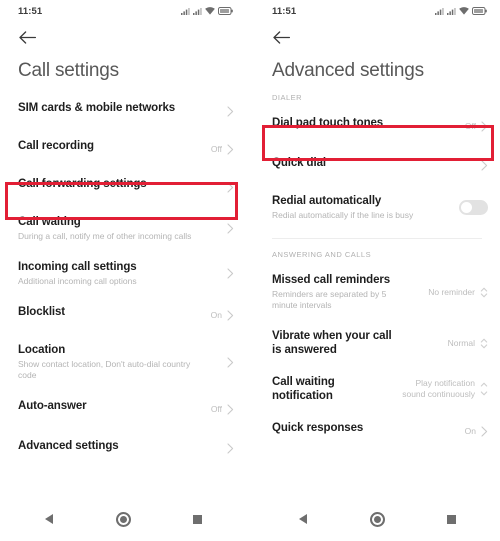 Image resolution: width=500 pixels, height=541 pixels. I want to click on row-text-block: Blocklist, so click(114, 312).